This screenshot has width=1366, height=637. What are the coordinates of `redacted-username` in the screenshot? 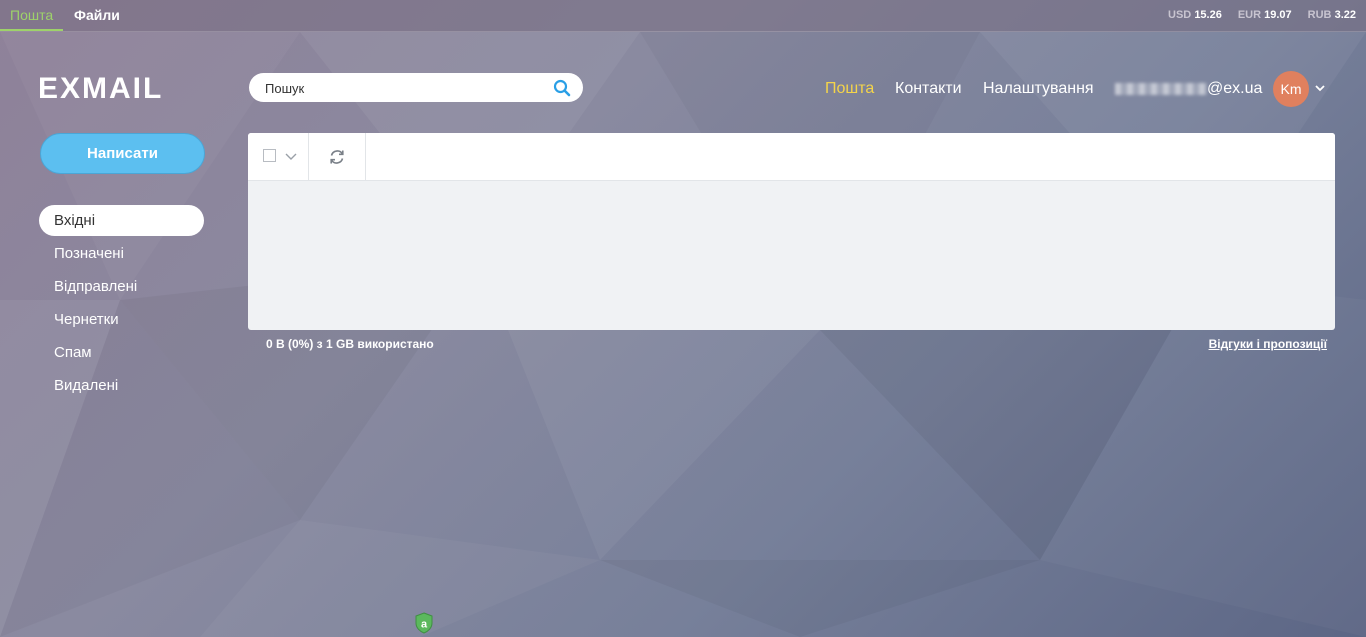 It's located at (1161, 88).